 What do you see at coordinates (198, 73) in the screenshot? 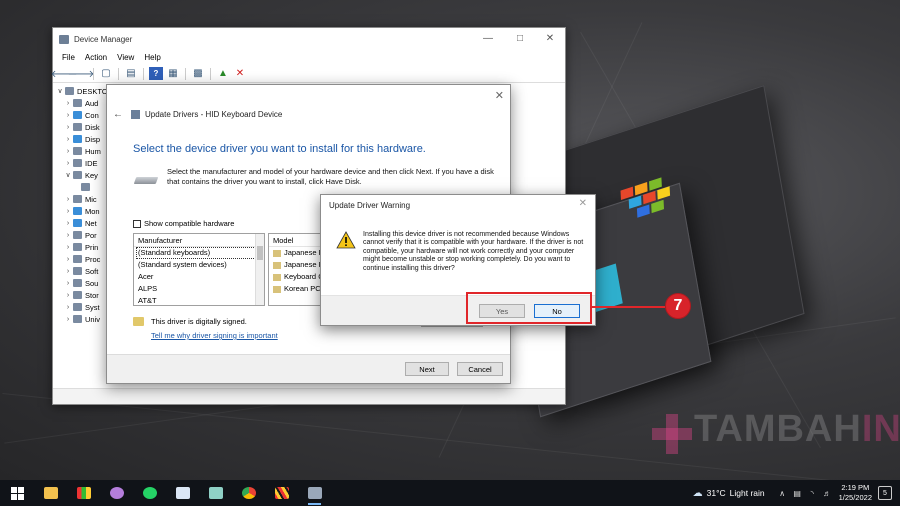
I see `monitor-icon: ▩` at bounding box center [198, 73].